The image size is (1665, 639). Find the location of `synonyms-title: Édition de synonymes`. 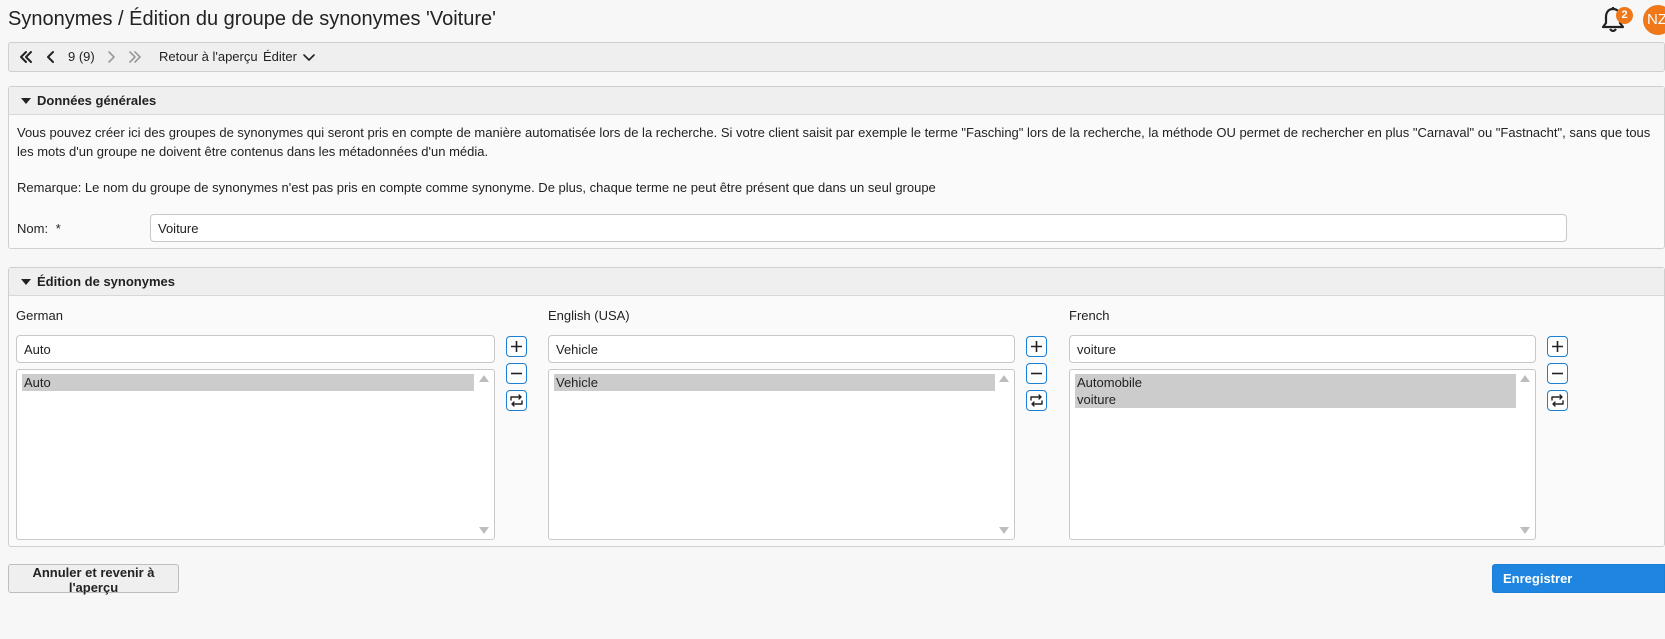

synonyms-title: Édition de synonymes is located at coordinates (106, 281).